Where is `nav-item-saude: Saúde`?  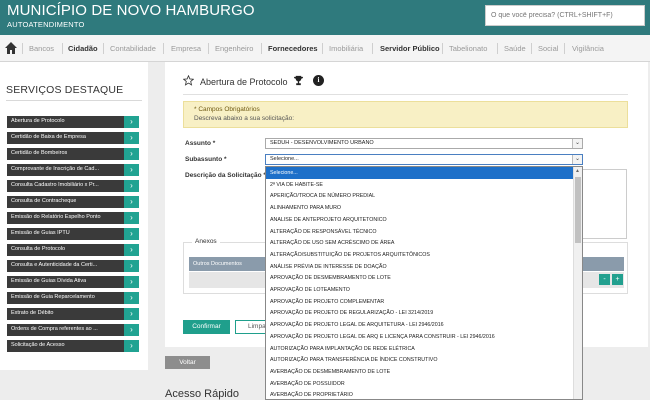
nav-item-saude: Saúde is located at coordinates (515, 48).